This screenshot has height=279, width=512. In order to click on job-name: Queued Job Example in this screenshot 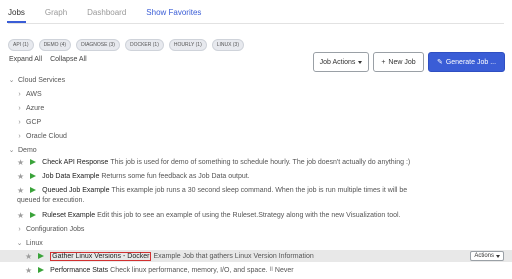, I will do `click(75, 190)`.